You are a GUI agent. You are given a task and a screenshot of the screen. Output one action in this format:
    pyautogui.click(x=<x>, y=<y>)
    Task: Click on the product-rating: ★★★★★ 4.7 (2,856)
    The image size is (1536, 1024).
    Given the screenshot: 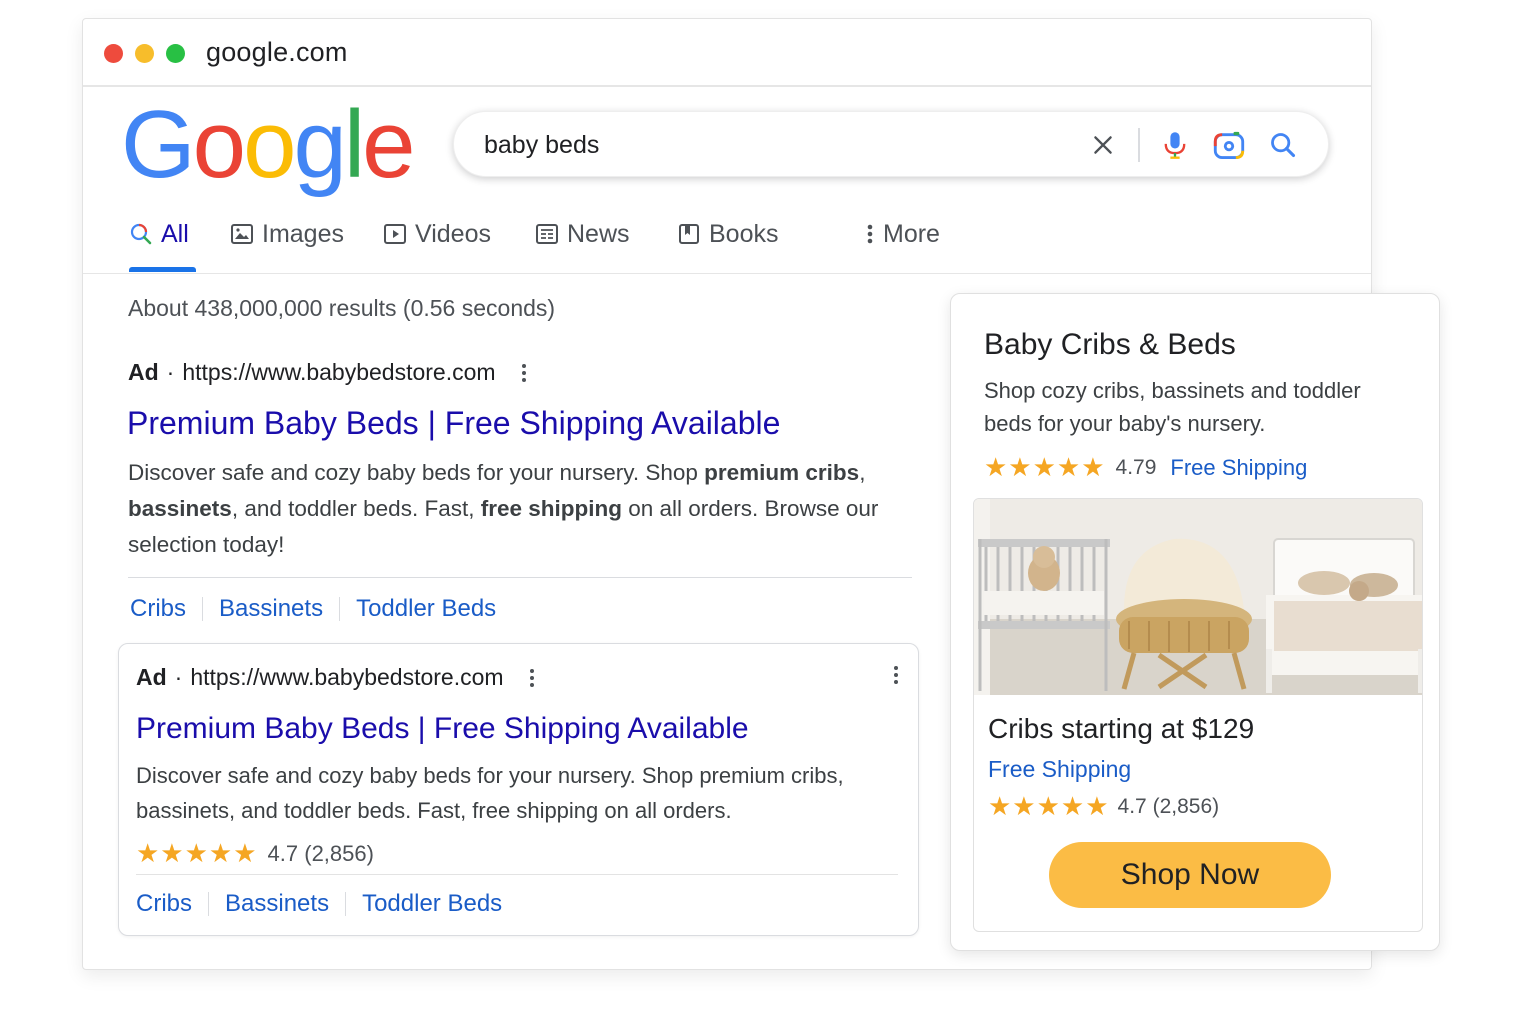 What is the action you would take?
    pyautogui.click(x=1103, y=806)
    